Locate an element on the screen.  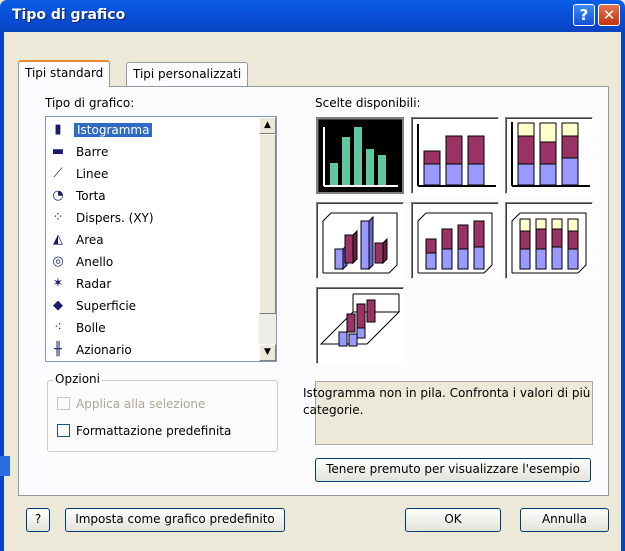
subtype-3d-clustered-column is located at coordinates (360, 240).